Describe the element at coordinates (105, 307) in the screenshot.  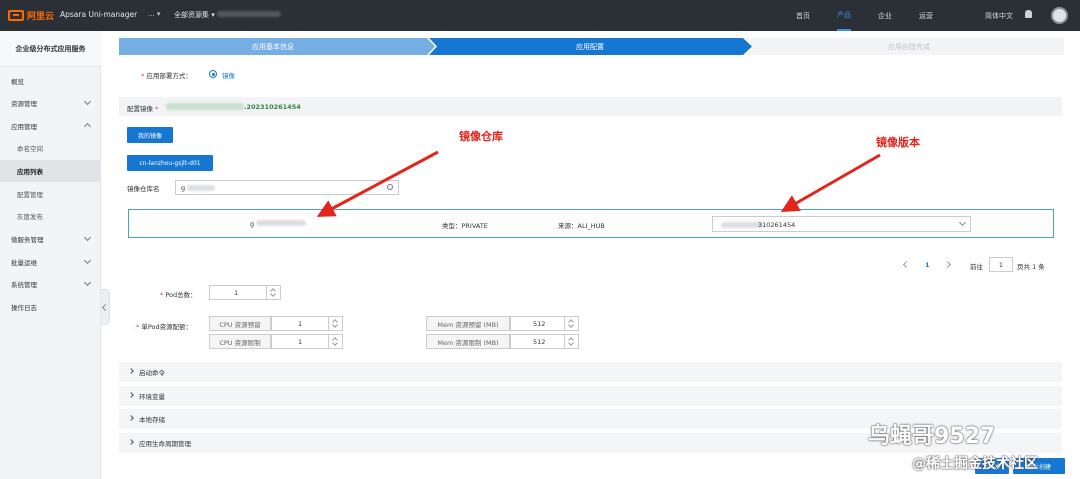
I see `sidebar-collapse-handle` at that location.